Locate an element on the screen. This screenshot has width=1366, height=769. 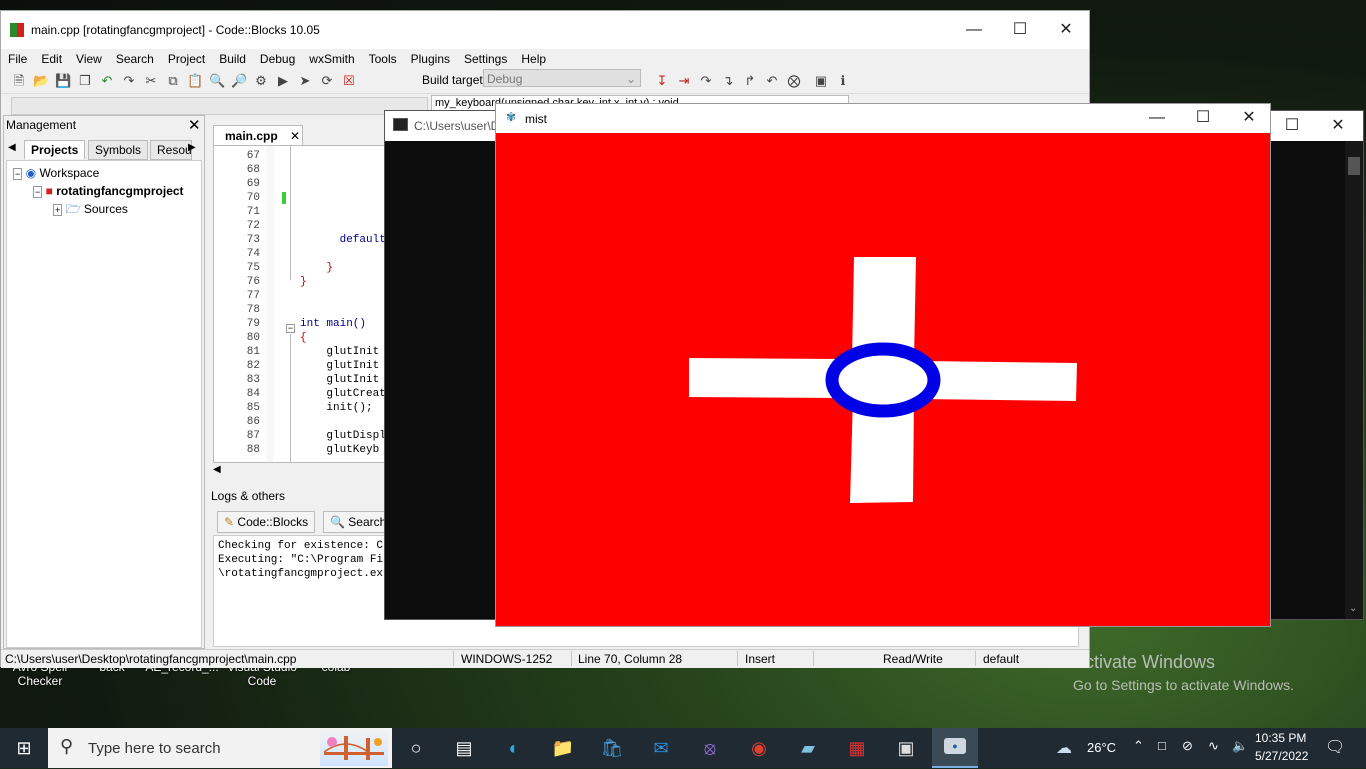
mist-title: mist is located at coordinates (536, 119).